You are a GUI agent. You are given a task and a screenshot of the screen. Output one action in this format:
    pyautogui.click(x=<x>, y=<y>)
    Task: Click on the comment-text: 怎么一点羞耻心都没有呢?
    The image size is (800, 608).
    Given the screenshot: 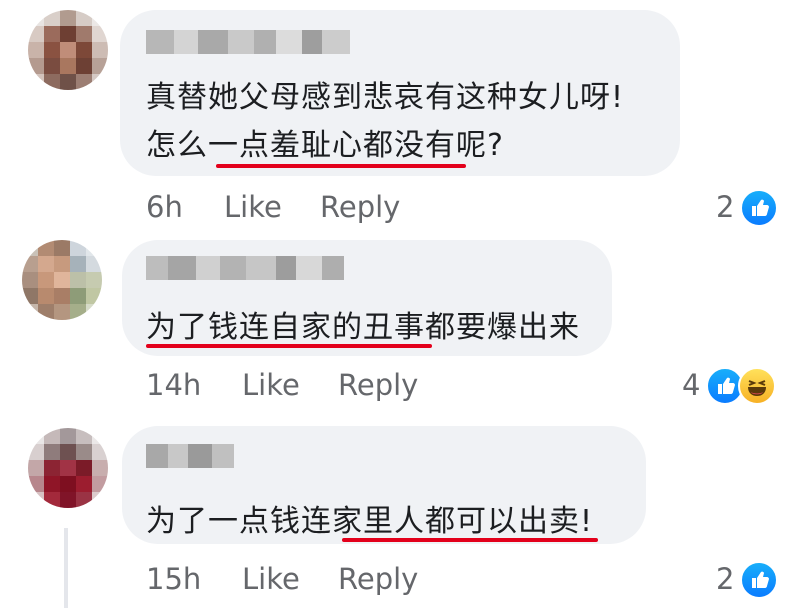 What is the action you would take?
    pyautogui.click(x=325, y=145)
    